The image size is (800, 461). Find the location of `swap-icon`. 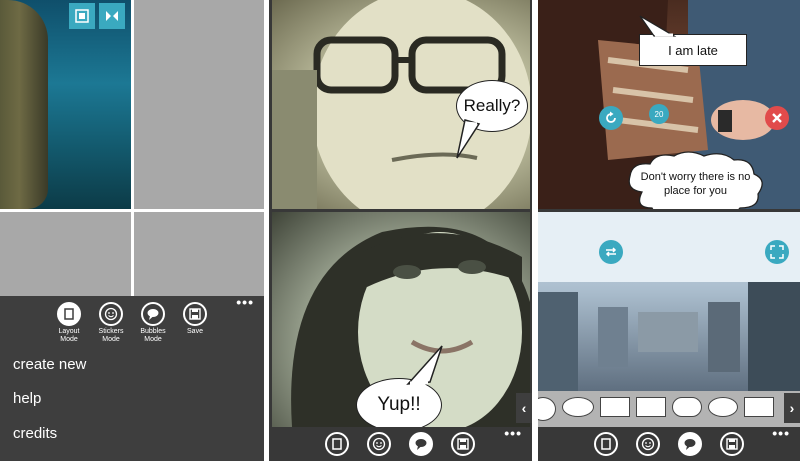

swap-icon is located at coordinates (611, 252).